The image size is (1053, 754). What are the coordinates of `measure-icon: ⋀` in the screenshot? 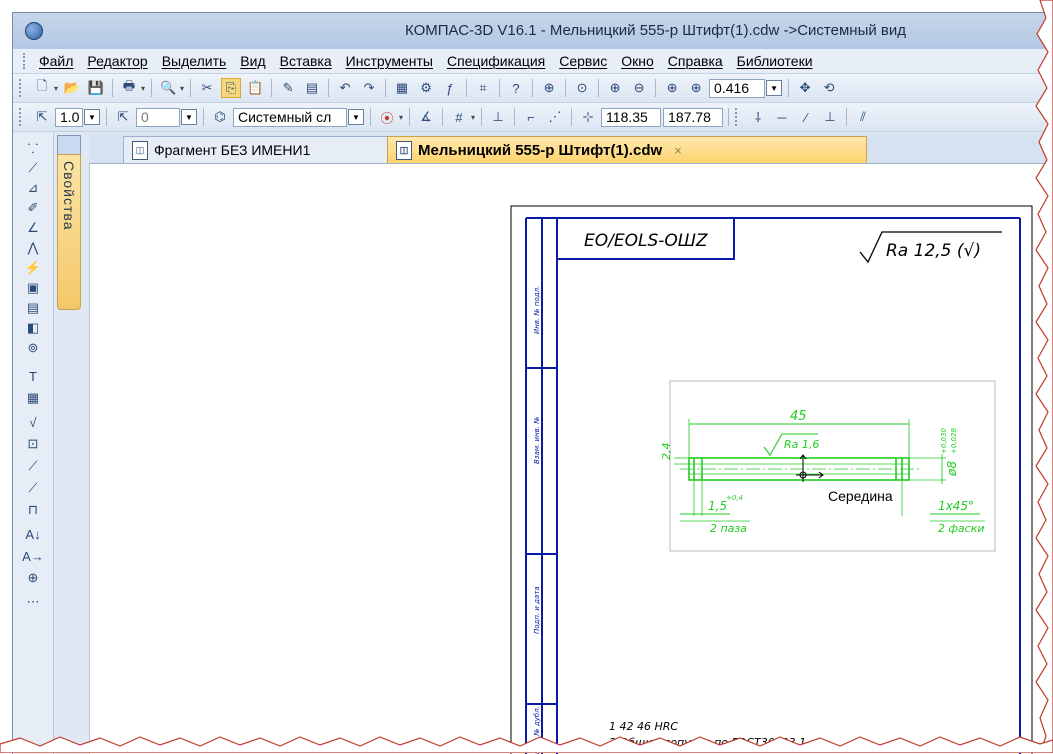 It's located at (33, 248).